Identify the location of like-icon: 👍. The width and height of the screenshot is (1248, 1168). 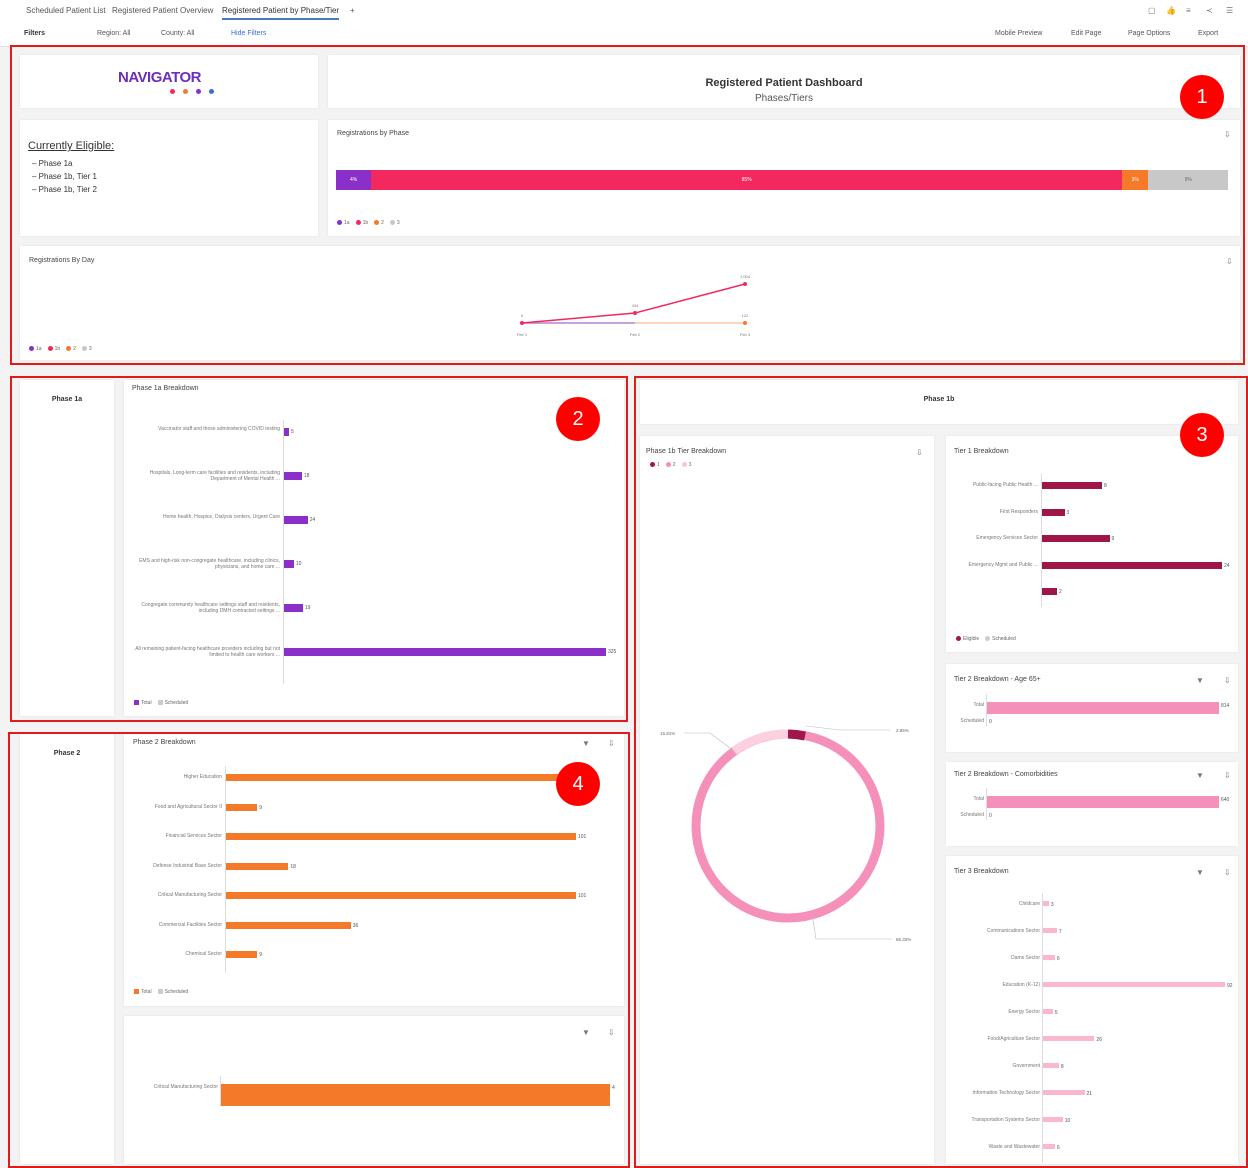
(1171, 10).